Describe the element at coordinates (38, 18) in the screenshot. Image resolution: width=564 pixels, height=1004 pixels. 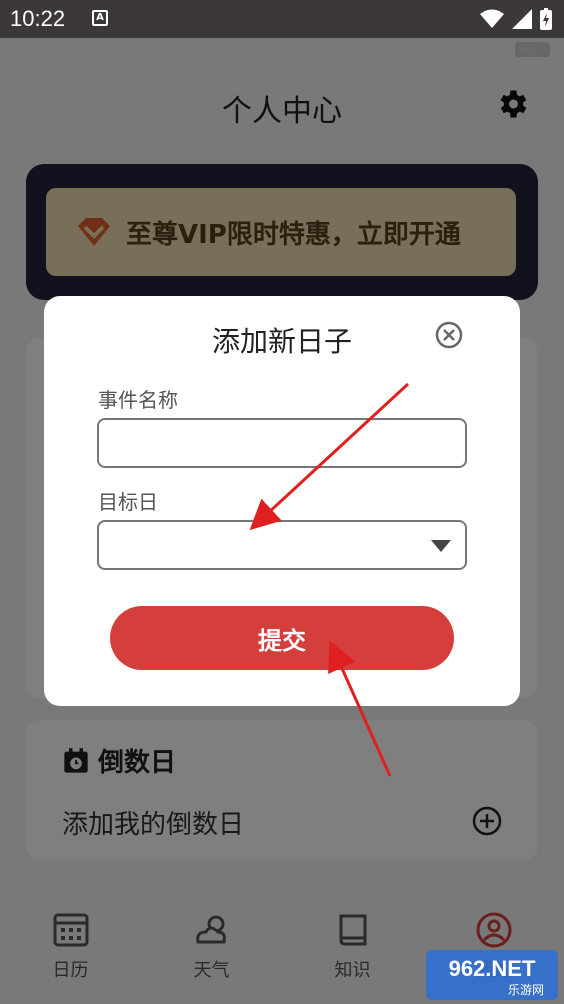
I see `status-time: 10:22` at that location.